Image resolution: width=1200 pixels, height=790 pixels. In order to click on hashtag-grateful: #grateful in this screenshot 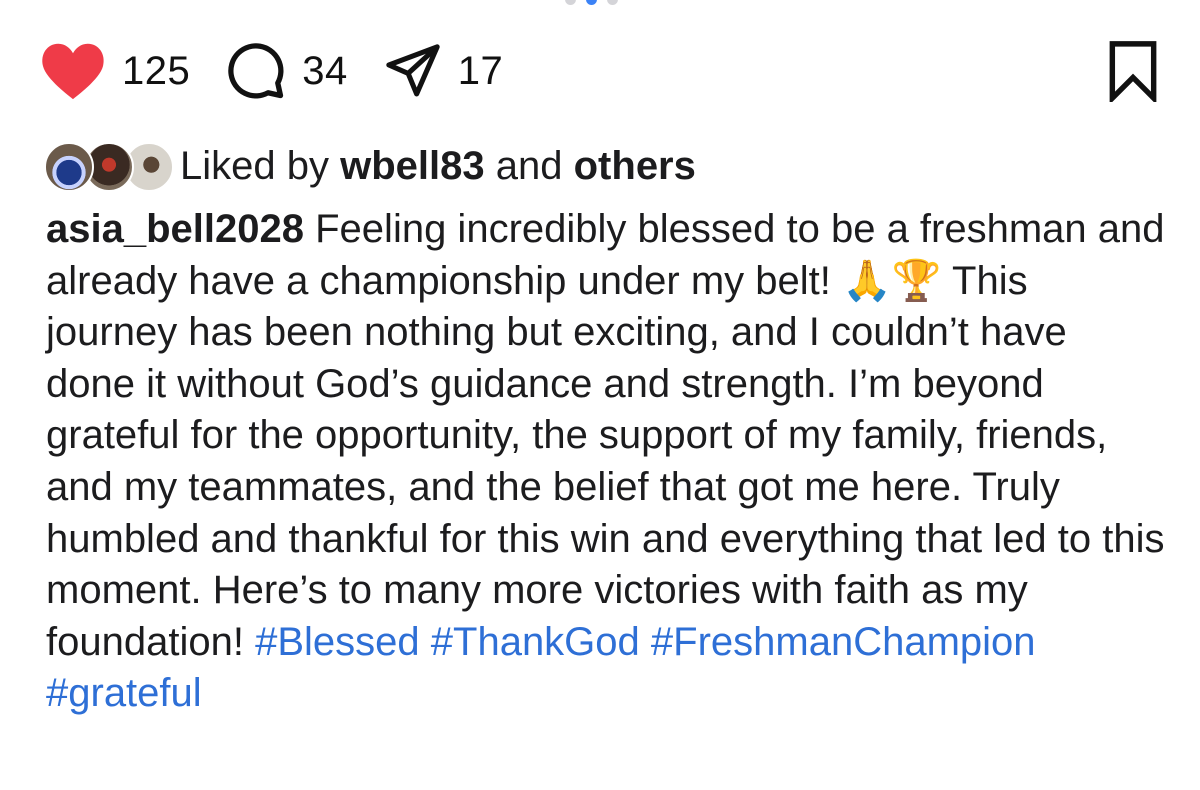, I will do `click(124, 693)`.